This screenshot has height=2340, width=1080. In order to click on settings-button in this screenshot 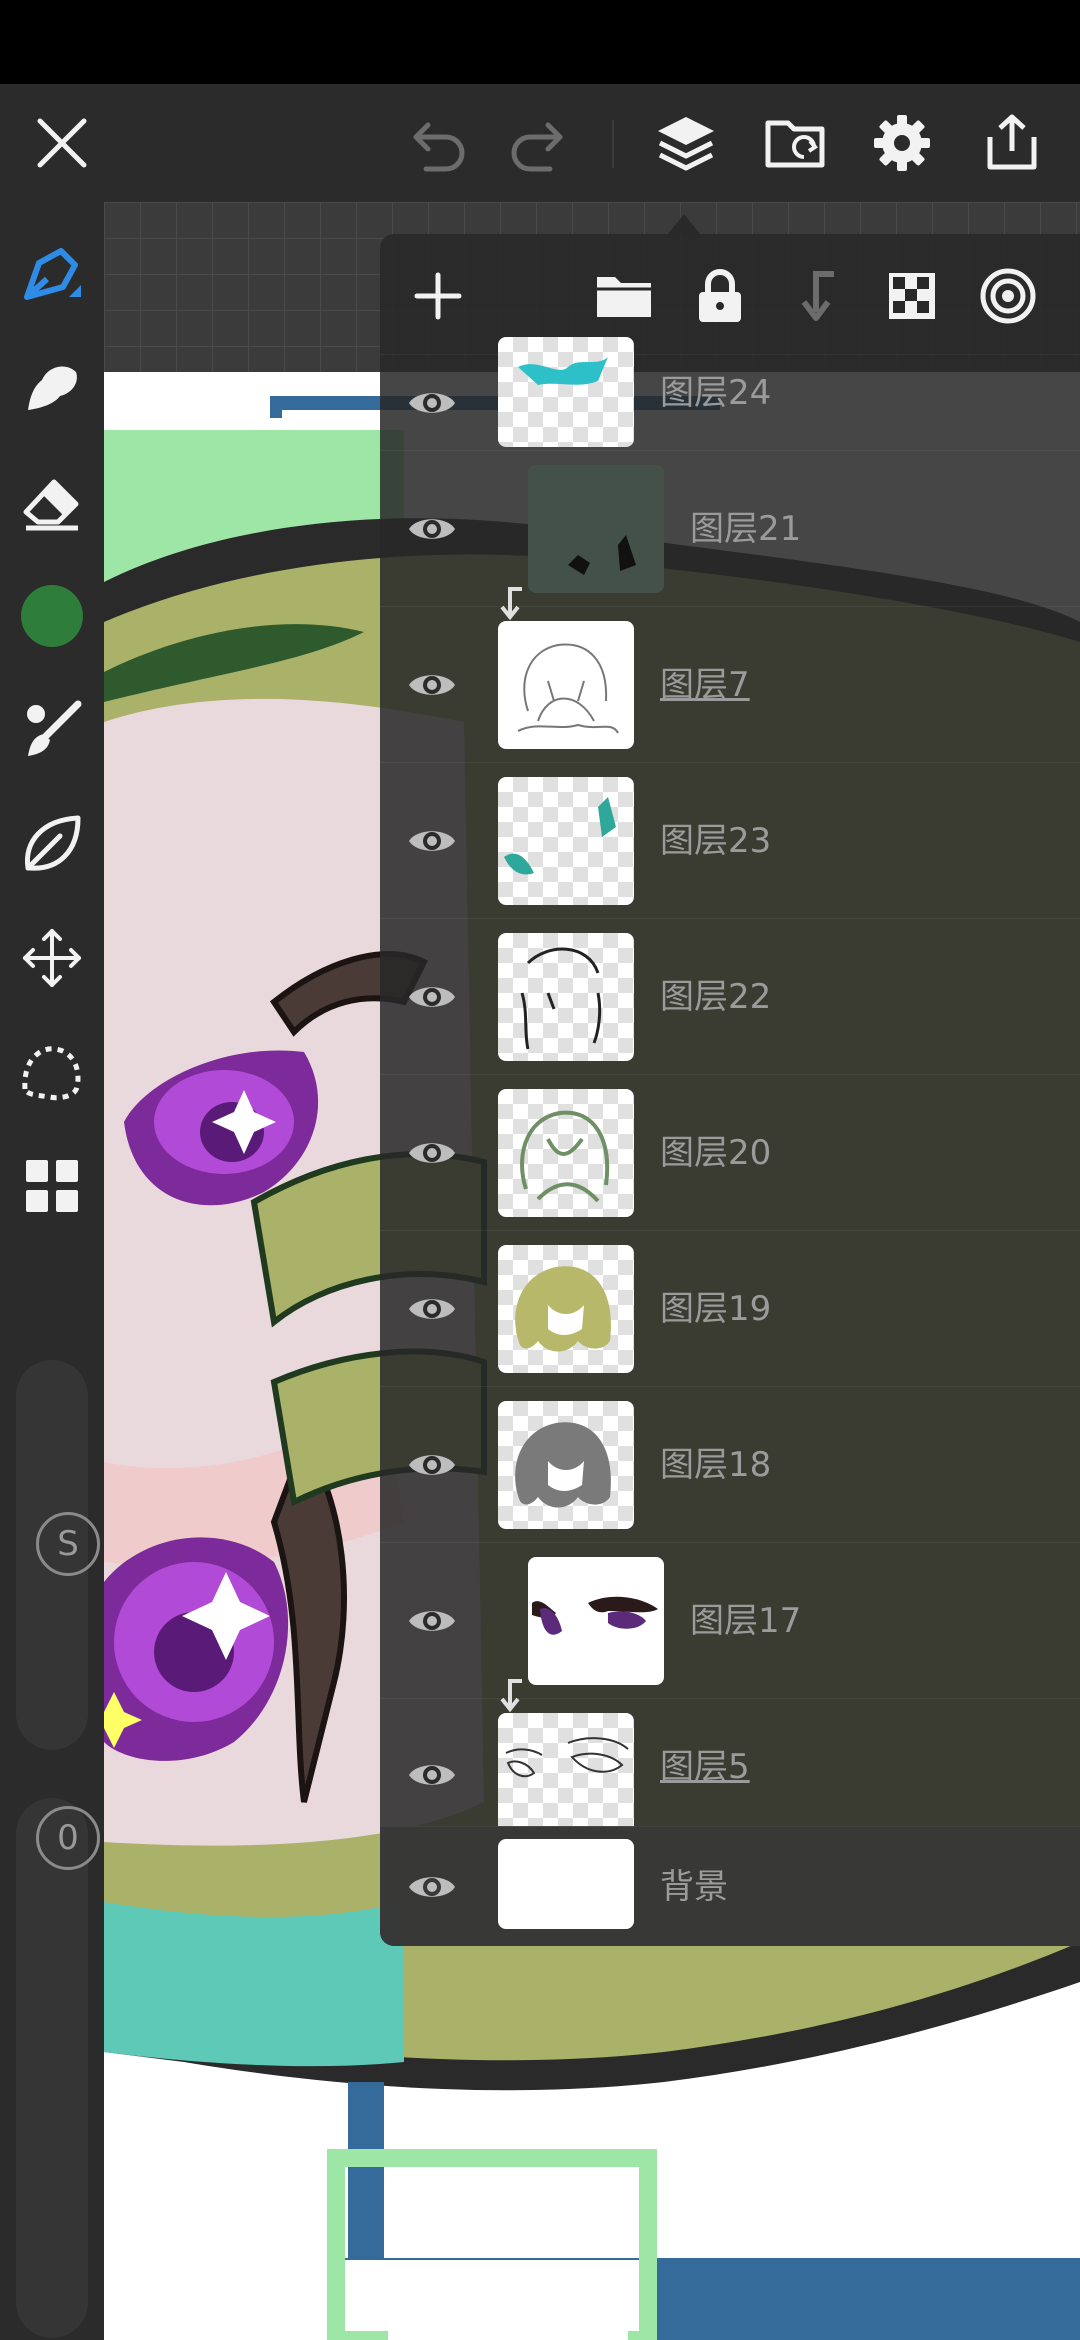, I will do `click(902, 143)`.